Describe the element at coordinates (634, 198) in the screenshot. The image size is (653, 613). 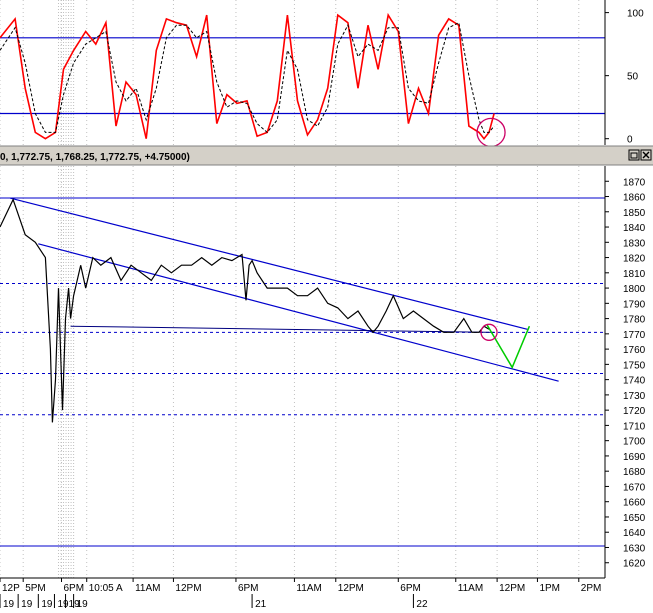
I see `price-ytick-label: 1860` at that location.